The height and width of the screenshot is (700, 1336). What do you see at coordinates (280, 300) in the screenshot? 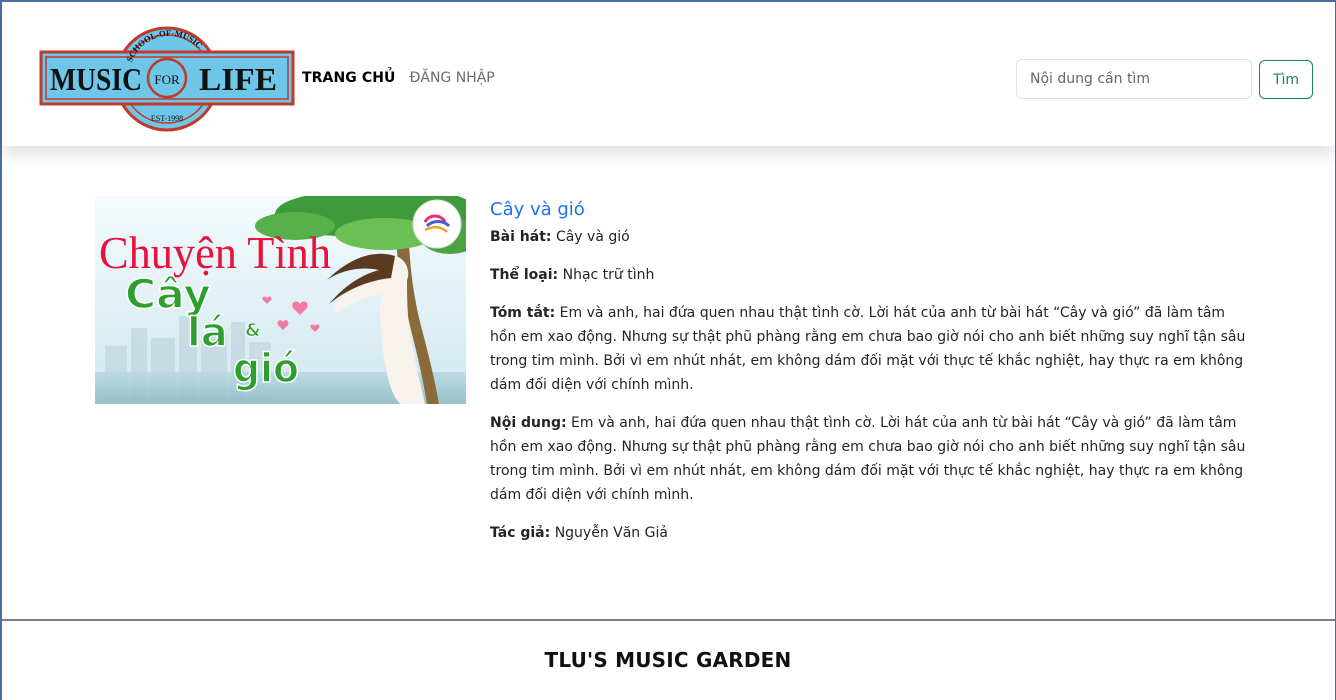
I see `song-cover-image: Chuyện Tình Cây lá & gió` at bounding box center [280, 300].